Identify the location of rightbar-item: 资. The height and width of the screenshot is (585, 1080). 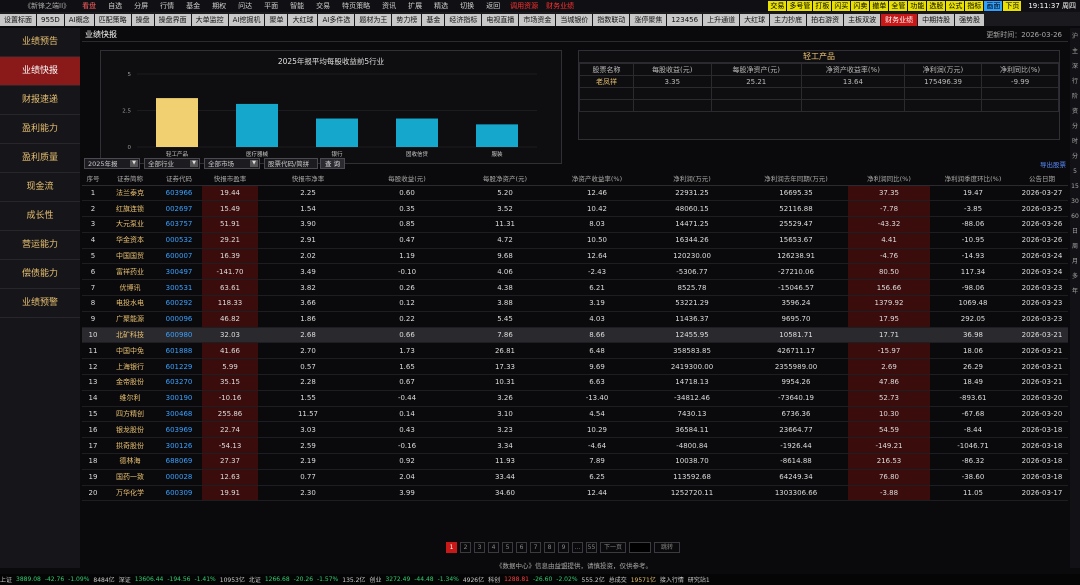
(1075, 112).